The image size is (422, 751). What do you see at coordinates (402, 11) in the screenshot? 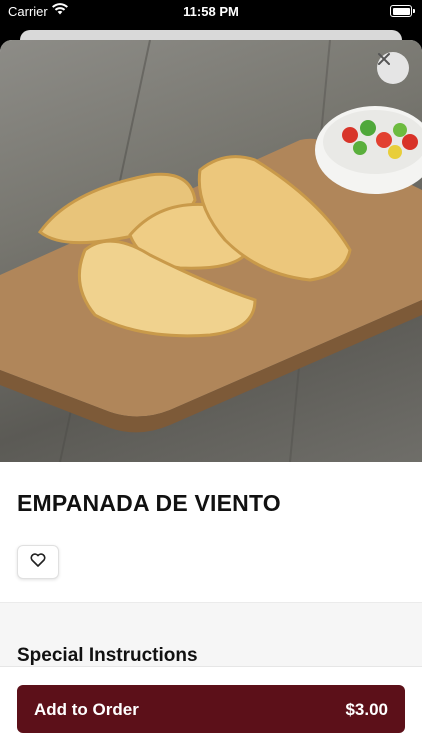
I see `battery-icon` at bounding box center [402, 11].